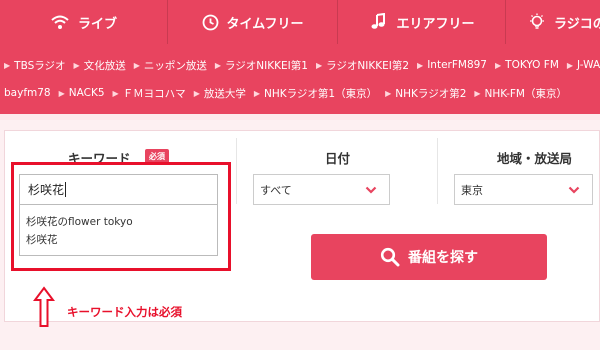 This screenshot has height=350, width=600. I want to click on tab-live: ライブ, so click(84, 22).